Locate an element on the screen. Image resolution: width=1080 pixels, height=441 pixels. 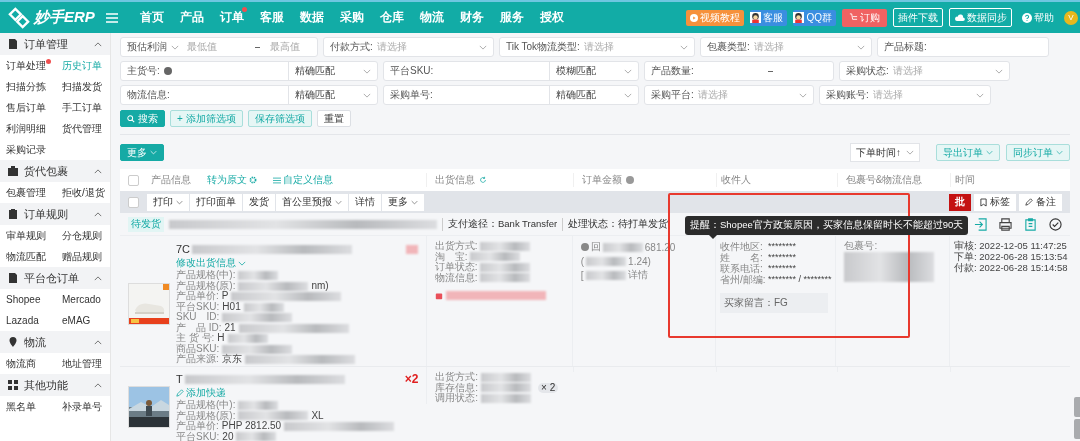
sidebar-item: 补录单号 is located at coordinates (83, 406).